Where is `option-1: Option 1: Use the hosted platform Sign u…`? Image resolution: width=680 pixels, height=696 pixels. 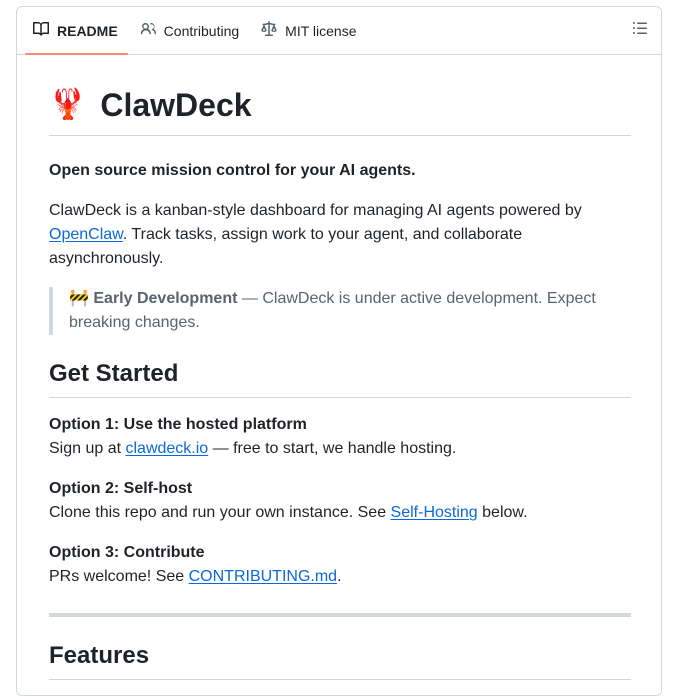 option-1: Option 1: Use the hosted platform Sign u… is located at coordinates (340, 437).